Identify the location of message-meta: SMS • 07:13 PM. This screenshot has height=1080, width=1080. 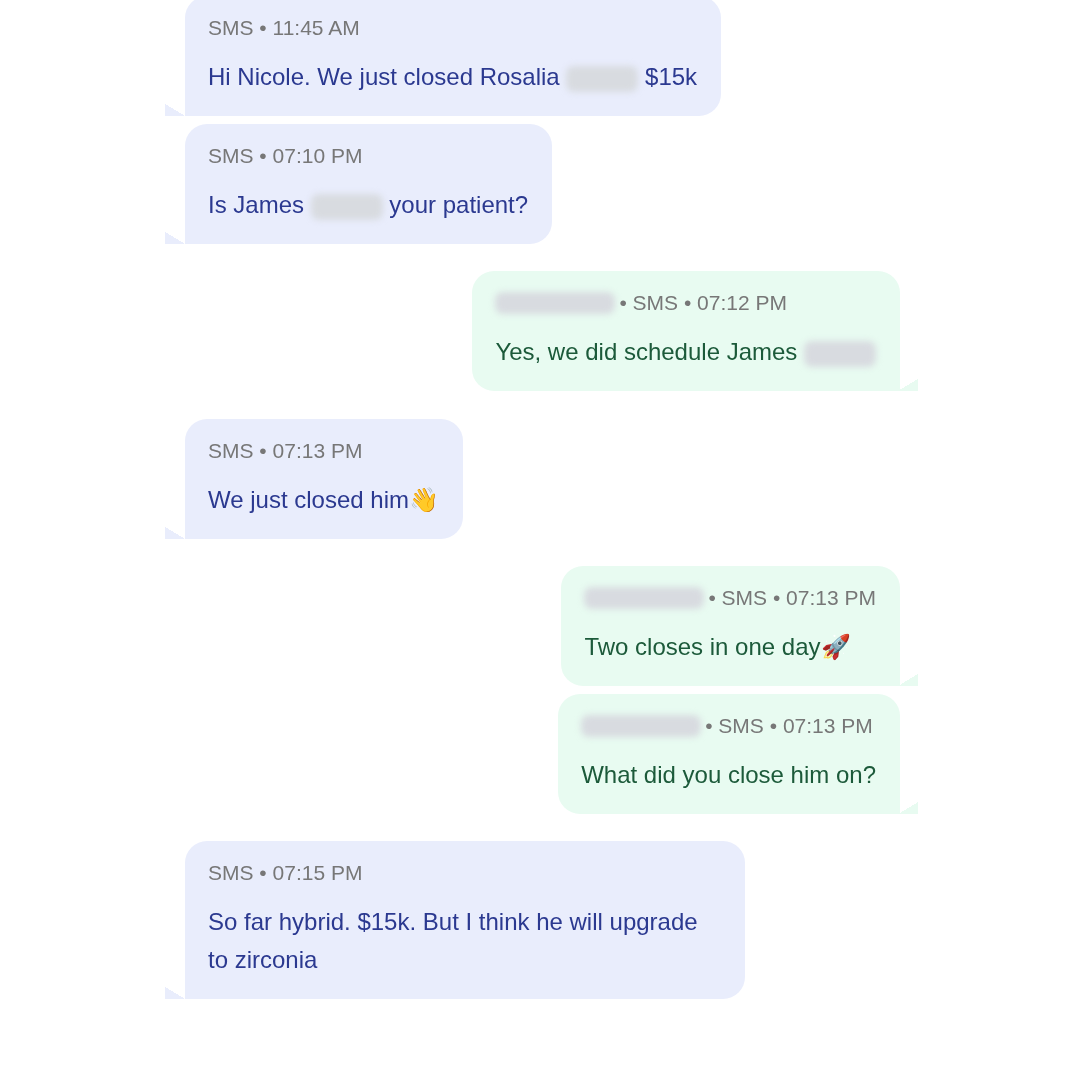
(285, 451).